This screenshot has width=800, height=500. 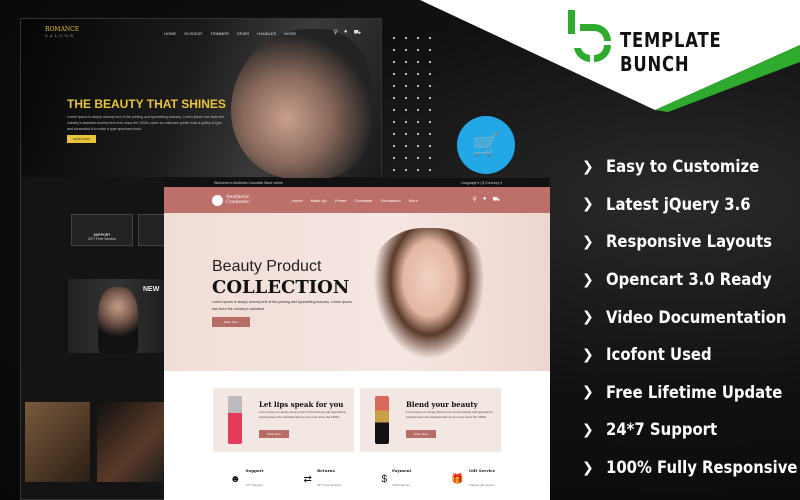 I want to click on service-sub: 24*7 Free Returns, so click(x=329, y=485).